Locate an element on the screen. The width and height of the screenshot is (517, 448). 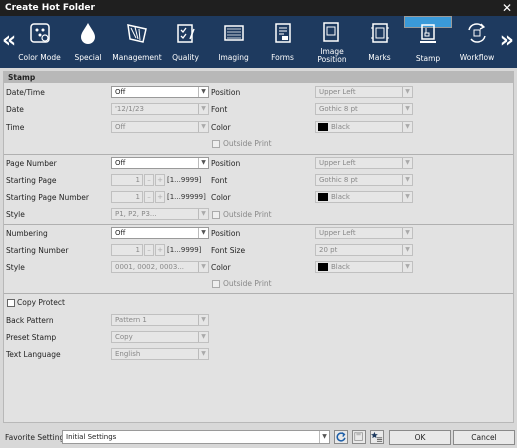
tab-image-position: Image Position is located at coordinates (332, 42).